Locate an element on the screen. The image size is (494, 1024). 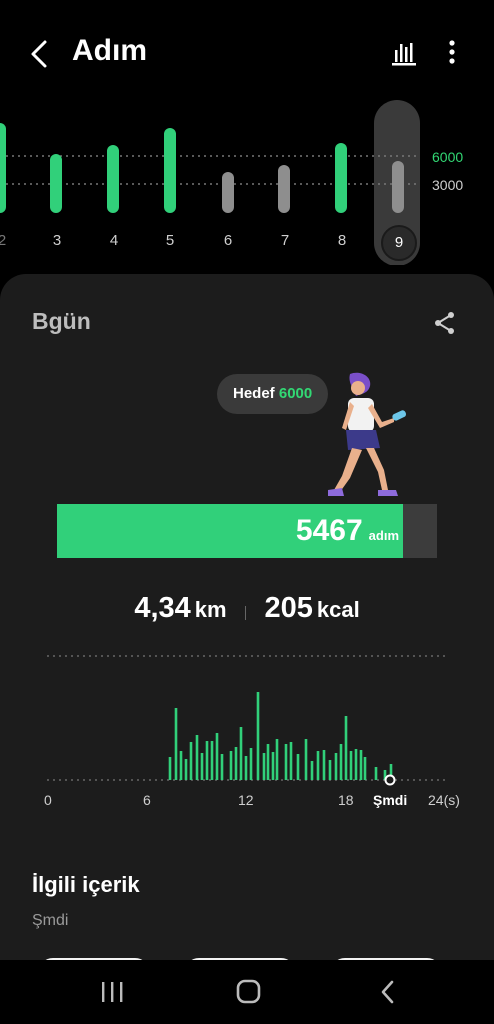
metrics-row: 4,34 km 205 kcal is located at coordinates (247, 608).